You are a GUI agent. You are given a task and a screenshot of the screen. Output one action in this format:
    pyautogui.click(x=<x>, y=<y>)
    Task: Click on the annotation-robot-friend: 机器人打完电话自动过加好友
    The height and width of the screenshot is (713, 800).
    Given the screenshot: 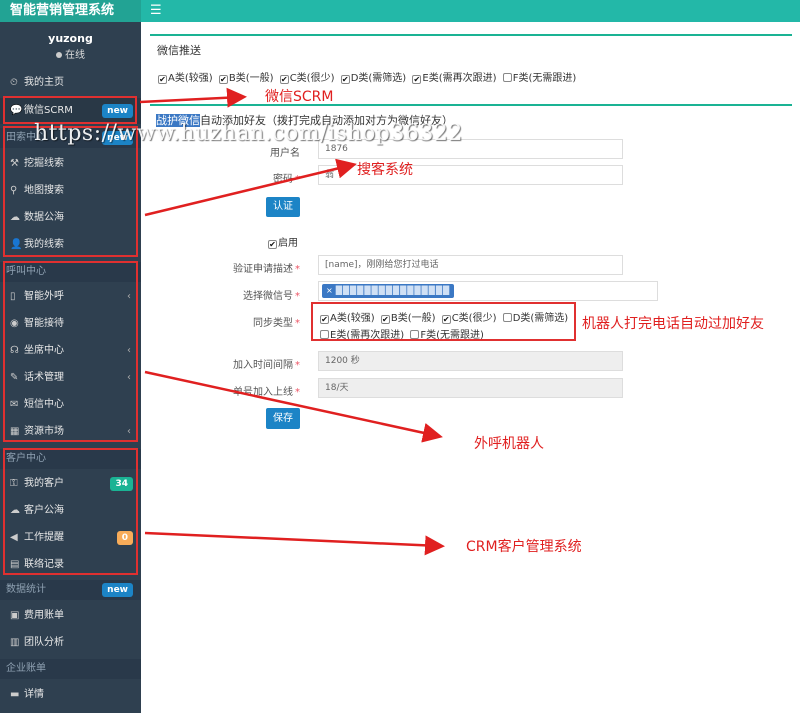 What is the action you would take?
    pyautogui.click(x=673, y=324)
    